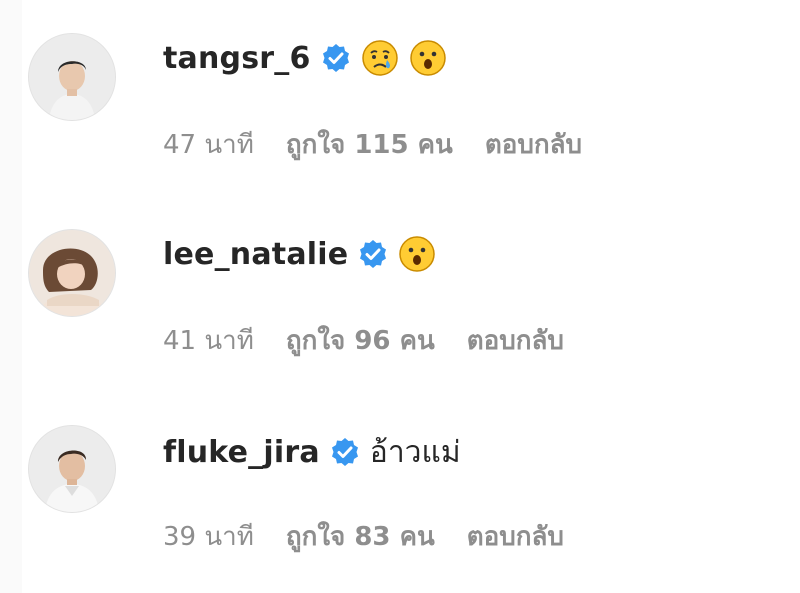 Image resolution: width=800 pixels, height=593 pixels. What do you see at coordinates (360, 536) in the screenshot?
I see `likes-count: ถูกใจ 83 คน` at bounding box center [360, 536].